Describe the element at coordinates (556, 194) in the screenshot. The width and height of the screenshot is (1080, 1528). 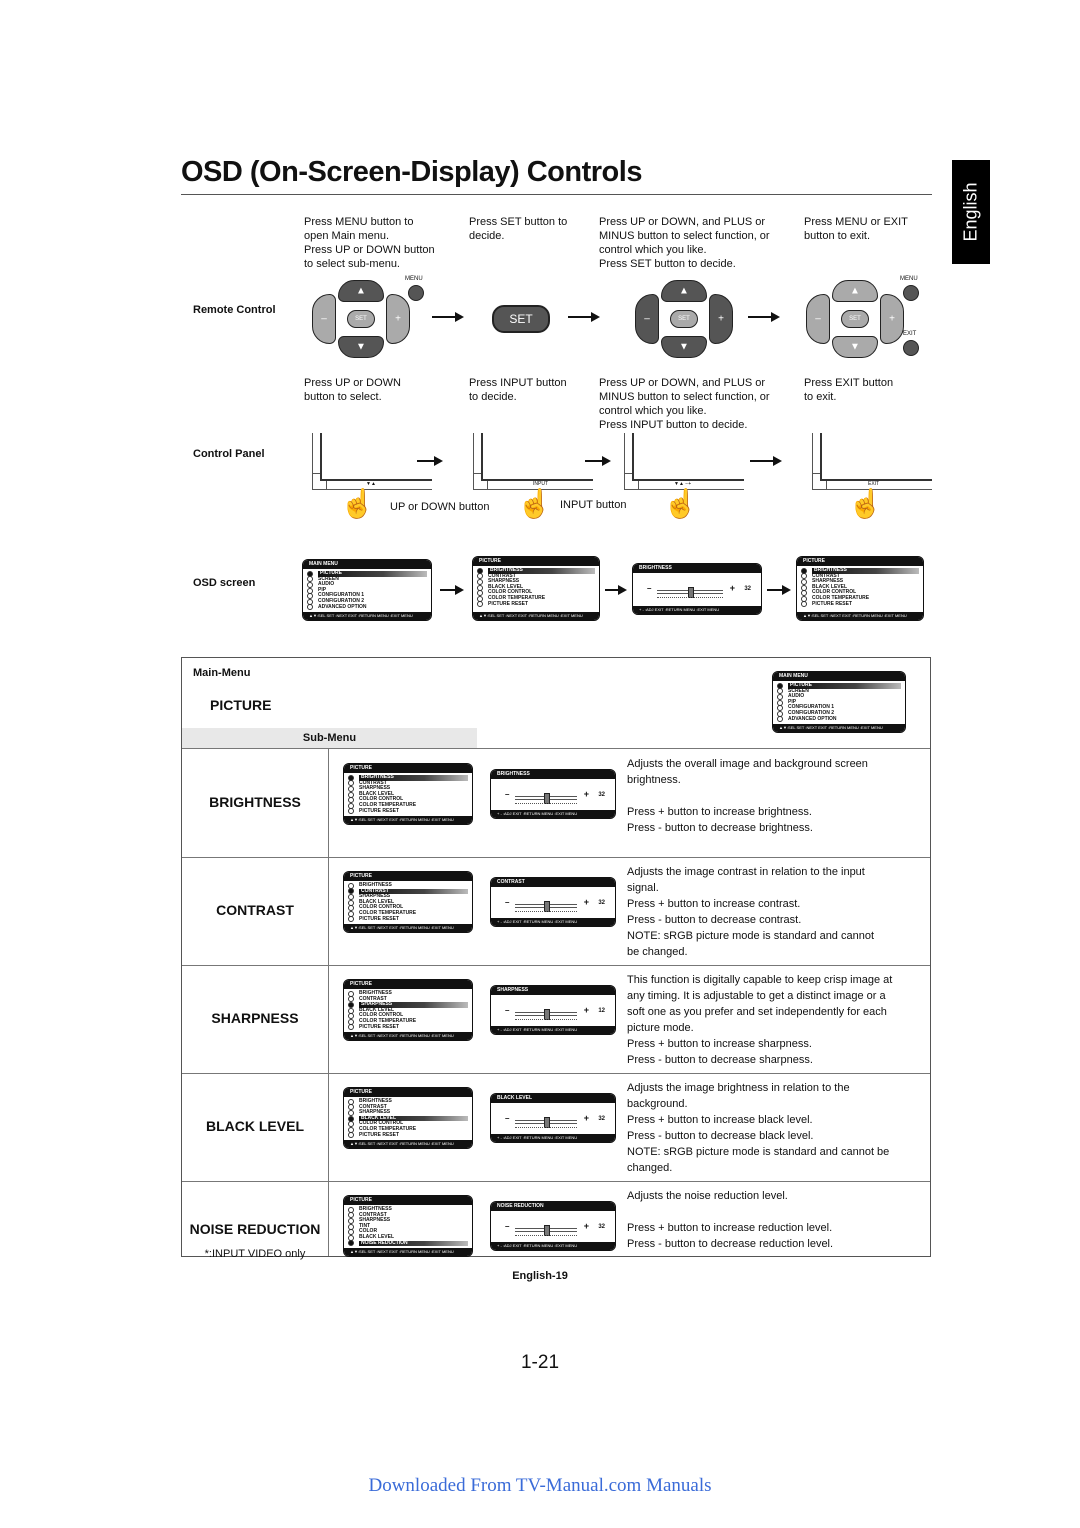
I see `title-divider` at that location.